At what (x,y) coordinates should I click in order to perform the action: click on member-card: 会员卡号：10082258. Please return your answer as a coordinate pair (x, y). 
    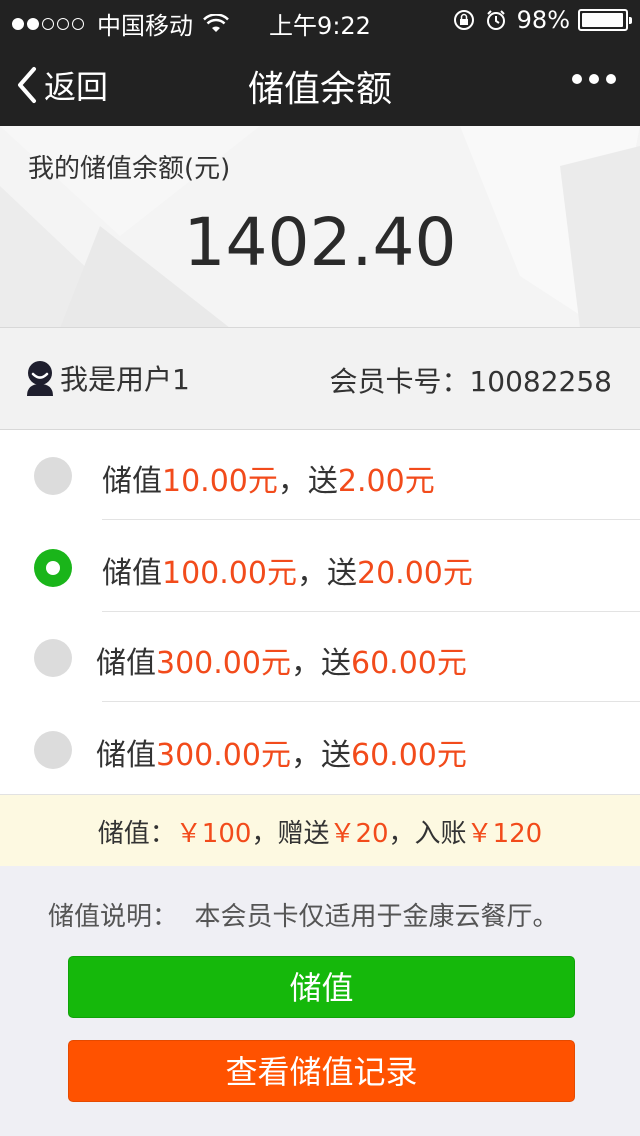
    Looking at the image, I should click on (470, 380).